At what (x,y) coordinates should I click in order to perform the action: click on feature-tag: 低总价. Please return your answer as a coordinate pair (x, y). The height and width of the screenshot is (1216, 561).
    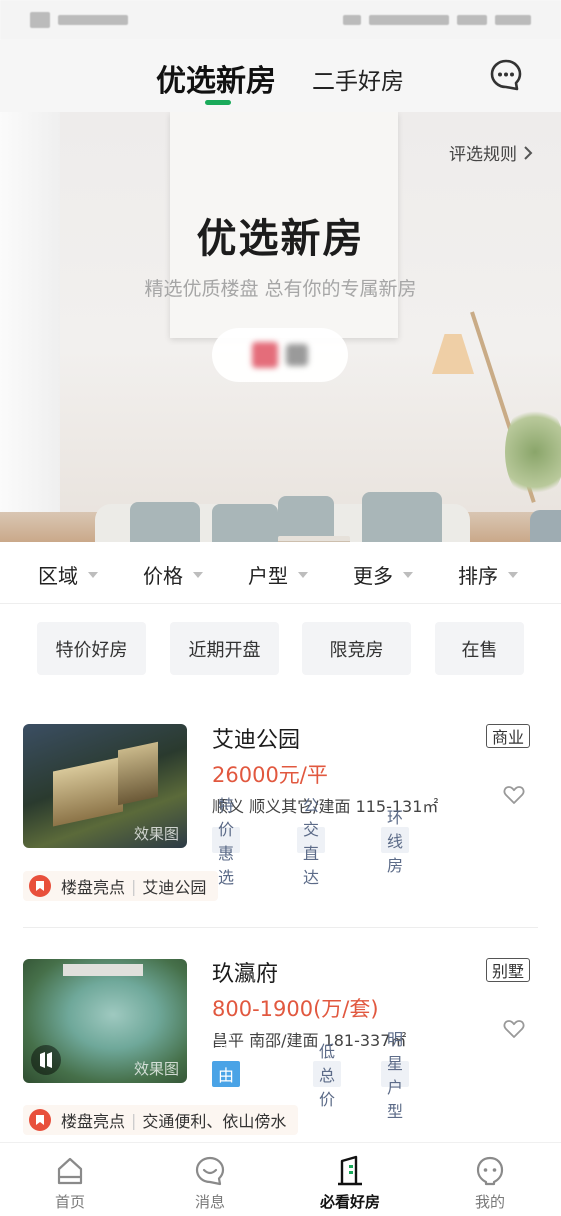
    Looking at the image, I should click on (327, 1075).